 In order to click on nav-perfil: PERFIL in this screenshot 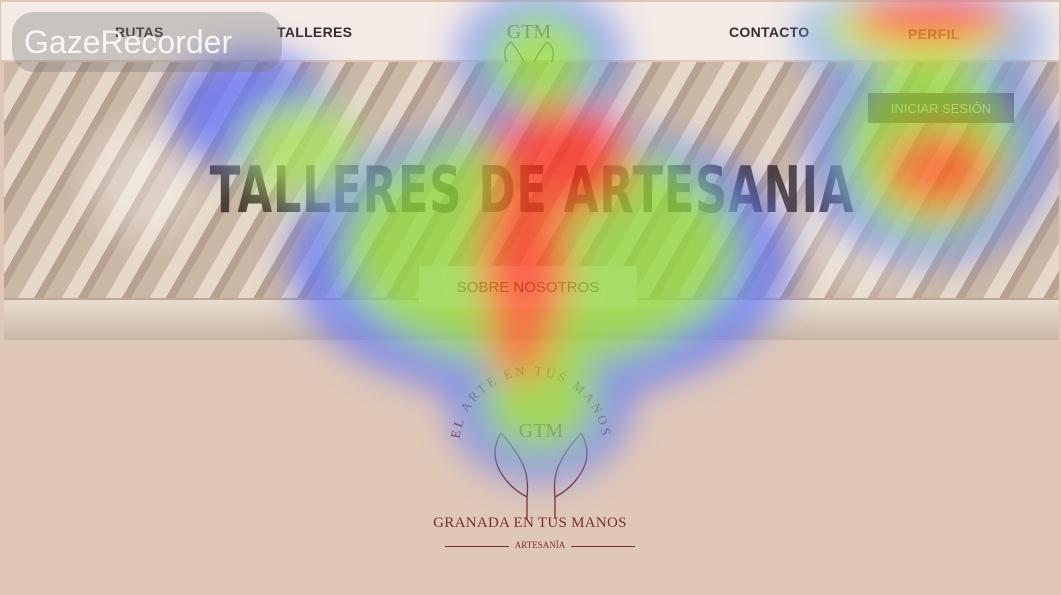, I will do `click(934, 34)`.